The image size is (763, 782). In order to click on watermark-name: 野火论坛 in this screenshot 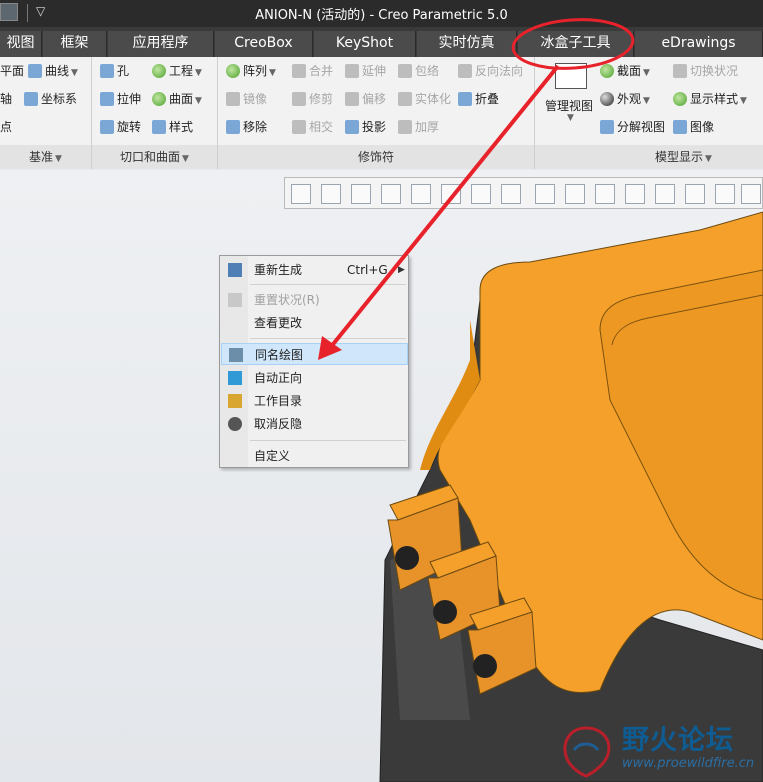, I will do `click(678, 740)`.